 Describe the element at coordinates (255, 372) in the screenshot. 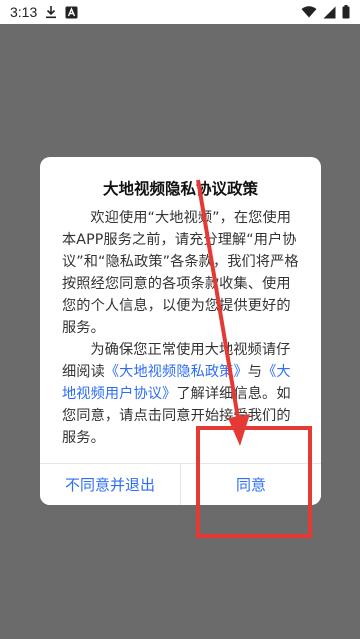

I see `and-text: 与` at that location.